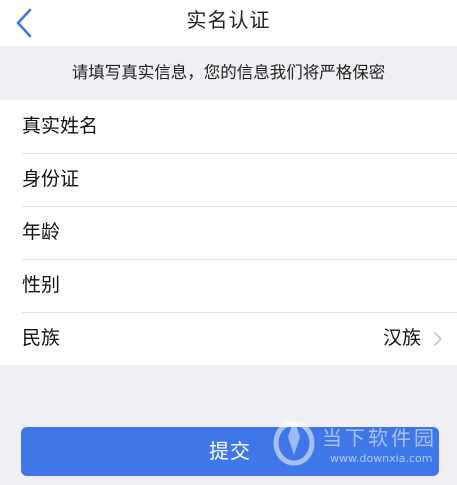  Describe the element at coordinates (41, 232) in the screenshot. I see `form-row-label: 年龄` at that location.